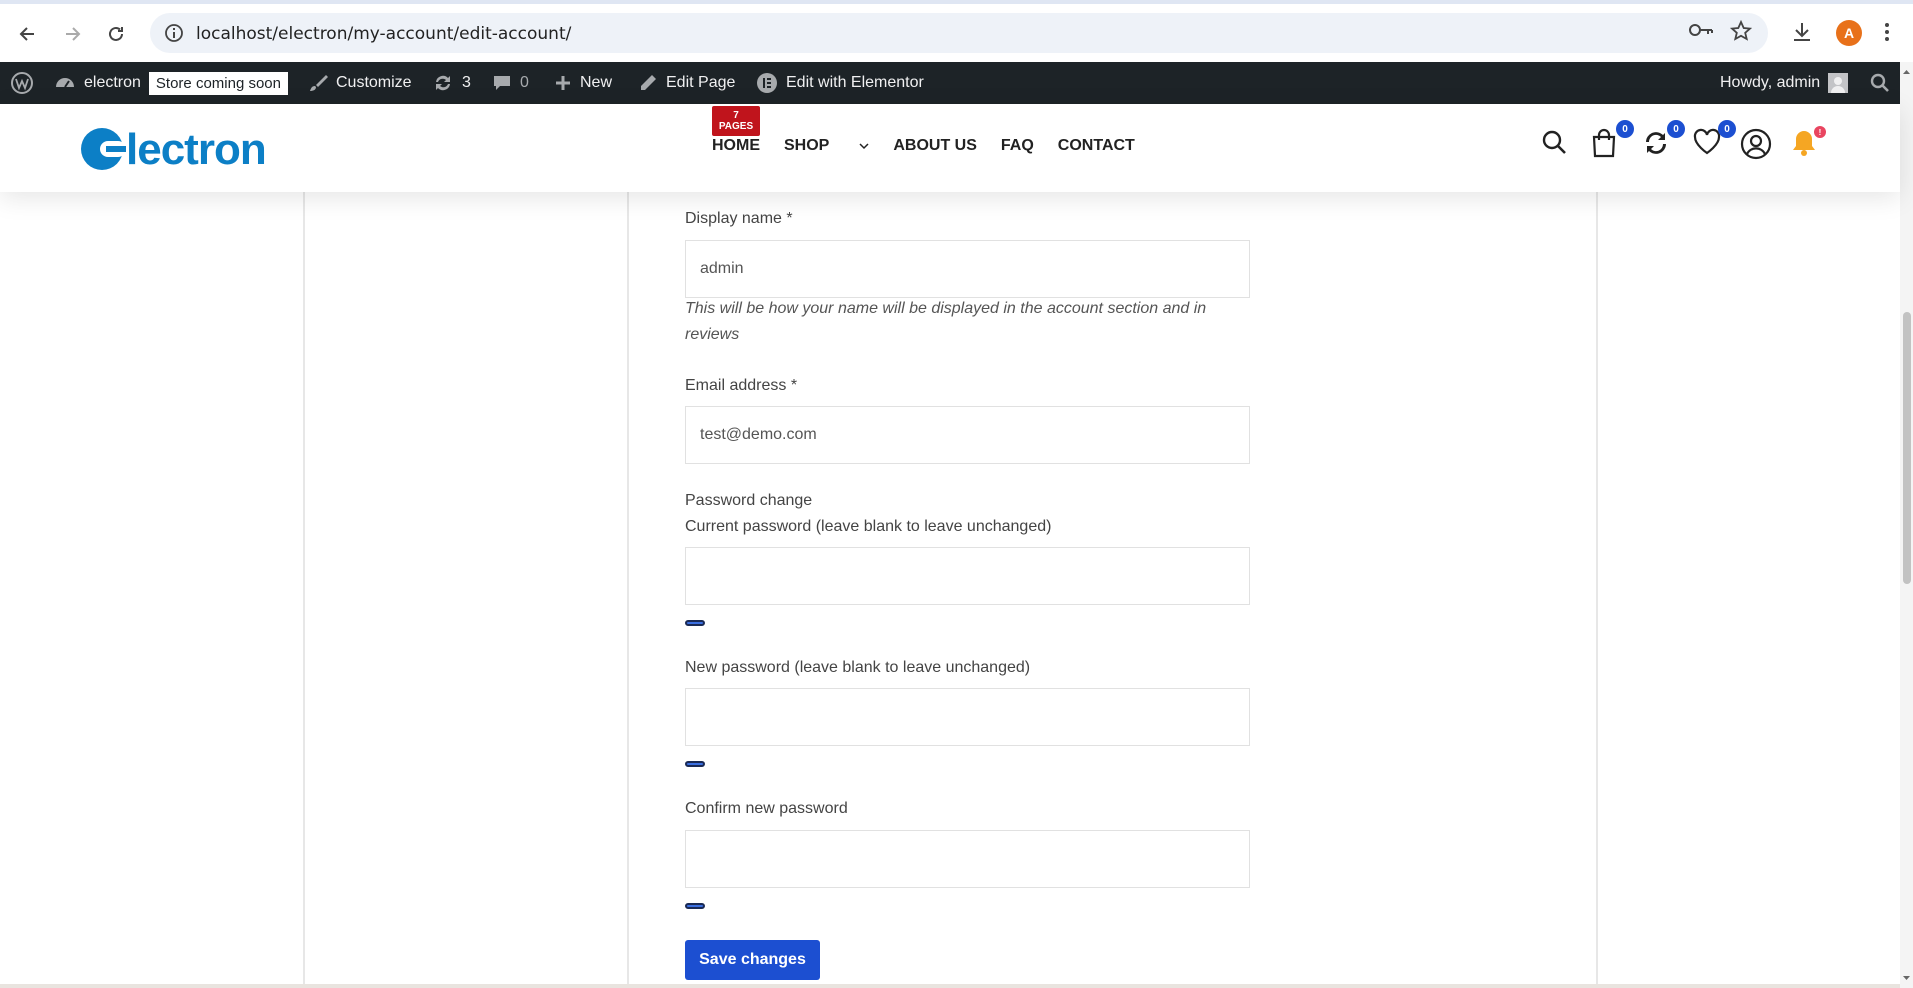 This screenshot has height=988, width=1913. What do you see at coordinates (855, 82) in the screenshot?
I see `edit-elementor-label: Edit with Elementor` at bounding box center [855, 82].